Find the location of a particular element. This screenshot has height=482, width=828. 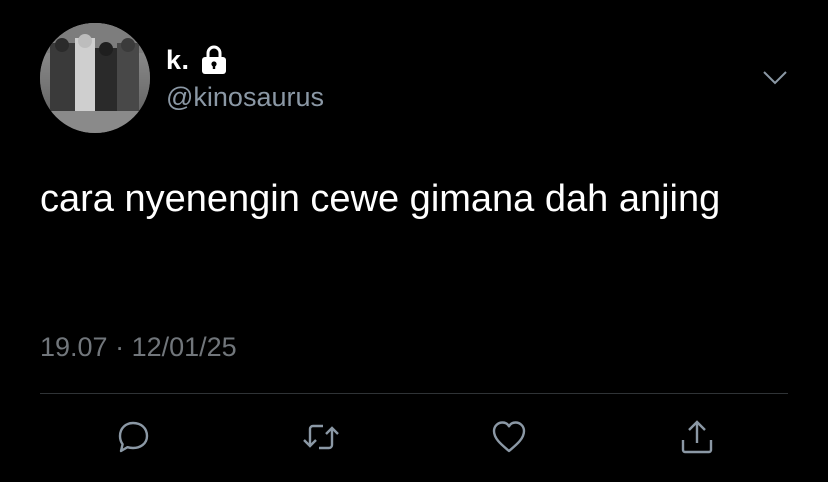

share-icon is located at coordinates (697, 437).